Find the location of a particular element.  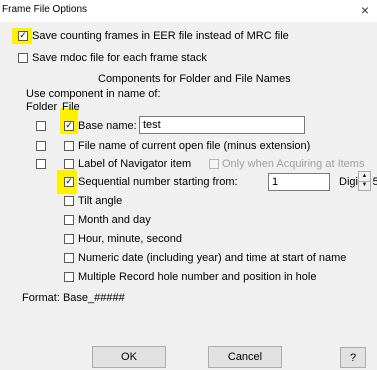

window-title: Frame File Options is located at coordinates (45, 9).